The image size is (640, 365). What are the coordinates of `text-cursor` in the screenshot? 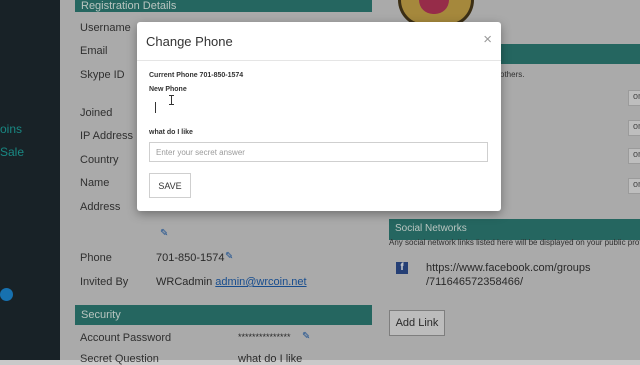 It's located at (155, 107).